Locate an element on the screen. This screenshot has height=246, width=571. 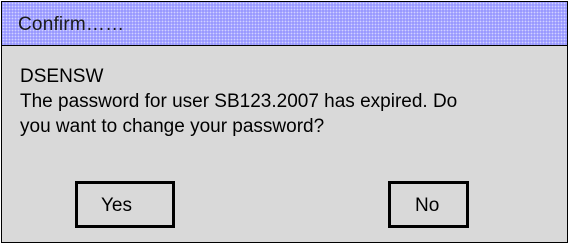
yes-button: Yes is located at coordinates (125, 204).